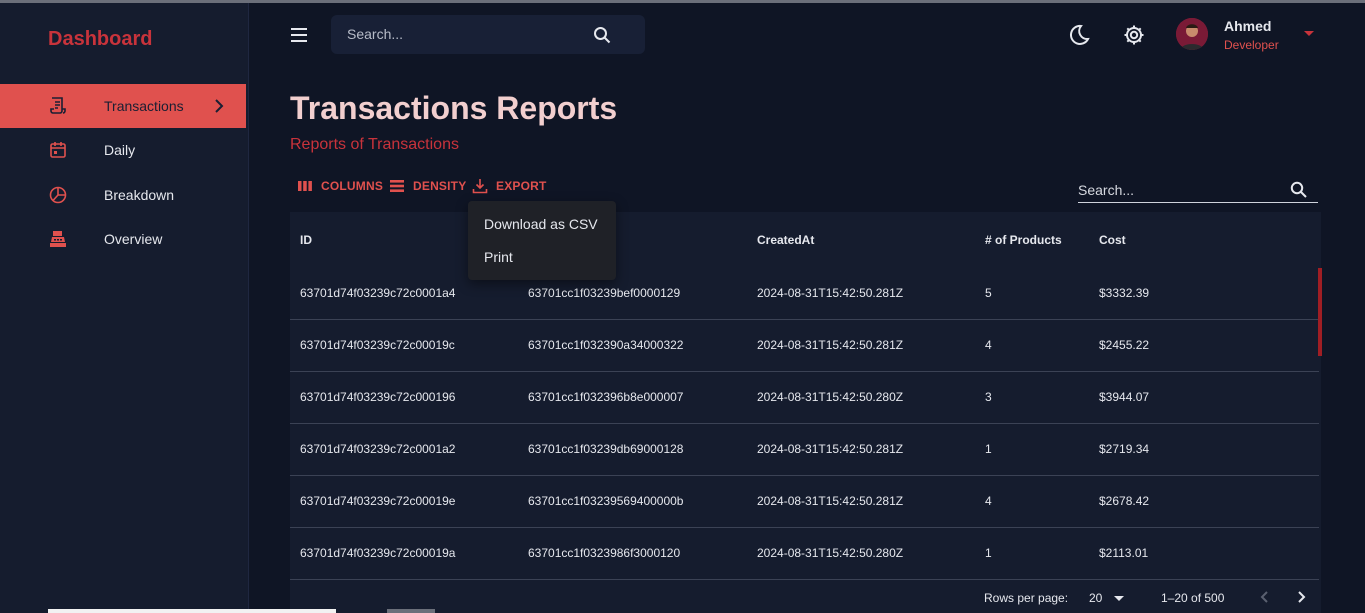 The image size is (1365, 613). What do you see at coordinates (411, 611) in the screenshot?
I see `horizontal-scrollbar-thumb` at bounding box center [411, 611].